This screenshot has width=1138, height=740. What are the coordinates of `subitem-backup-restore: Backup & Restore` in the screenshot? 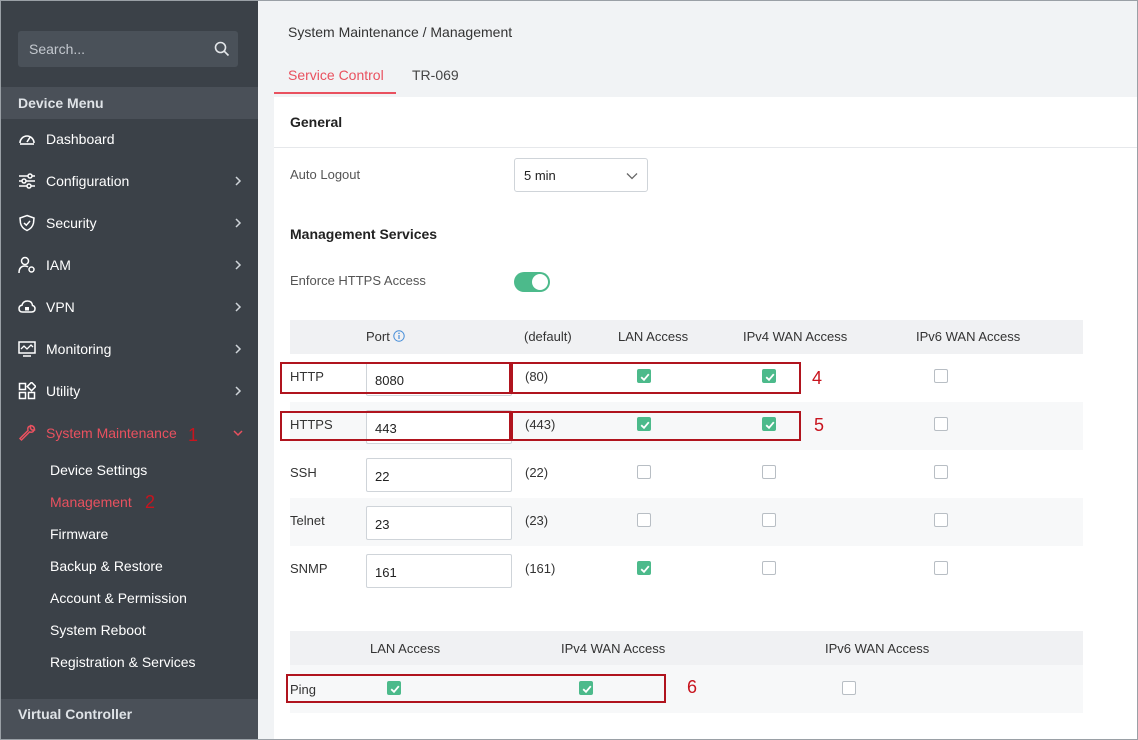 It's located at (106, 566).